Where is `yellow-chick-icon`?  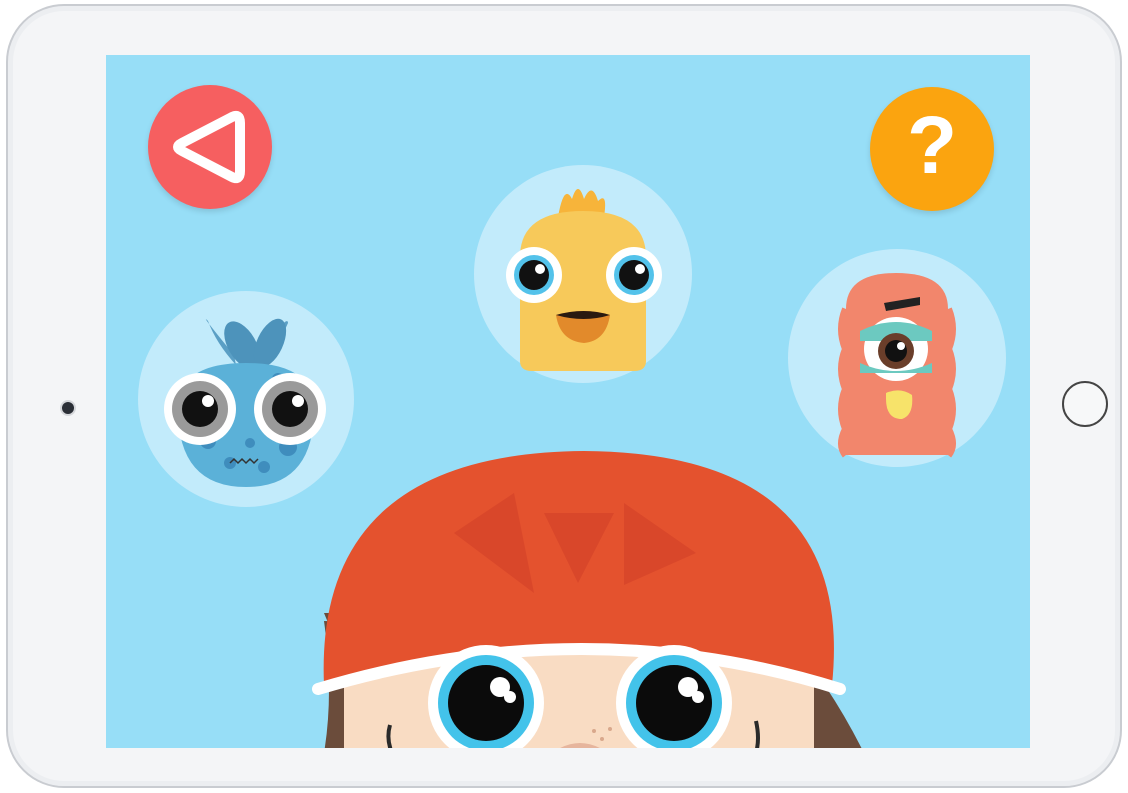 yellow-chick-icon is located at coordinates (584, 280).